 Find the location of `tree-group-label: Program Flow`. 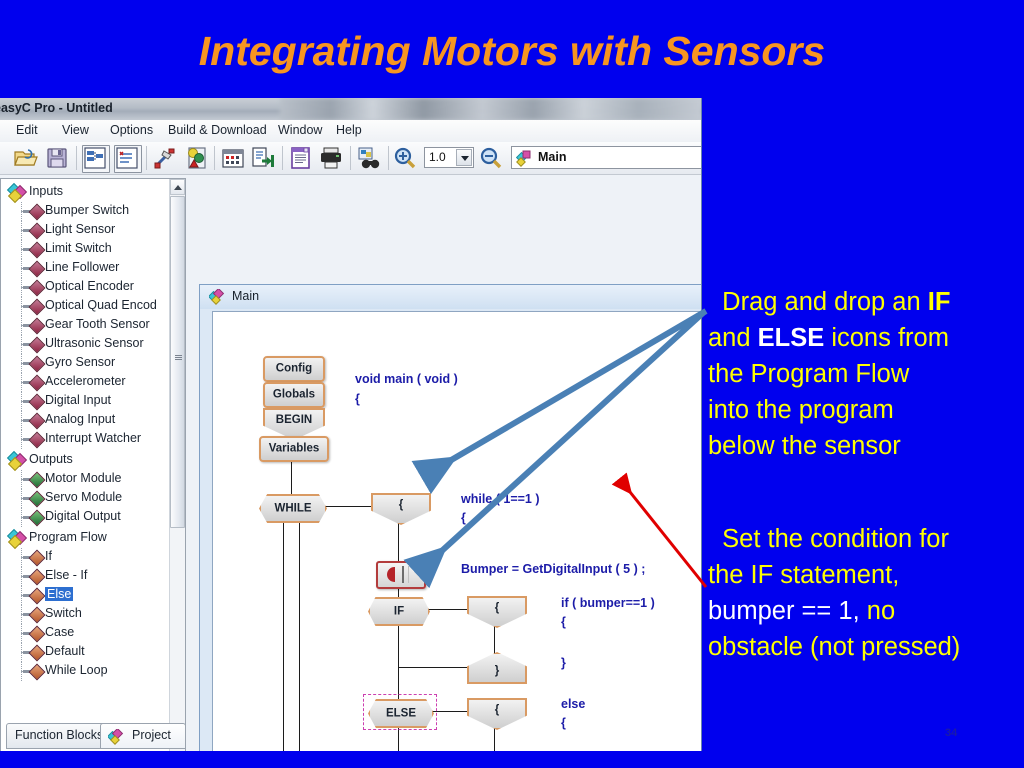

tree-group-label: Program Flow is located at coordinates (68, 537).